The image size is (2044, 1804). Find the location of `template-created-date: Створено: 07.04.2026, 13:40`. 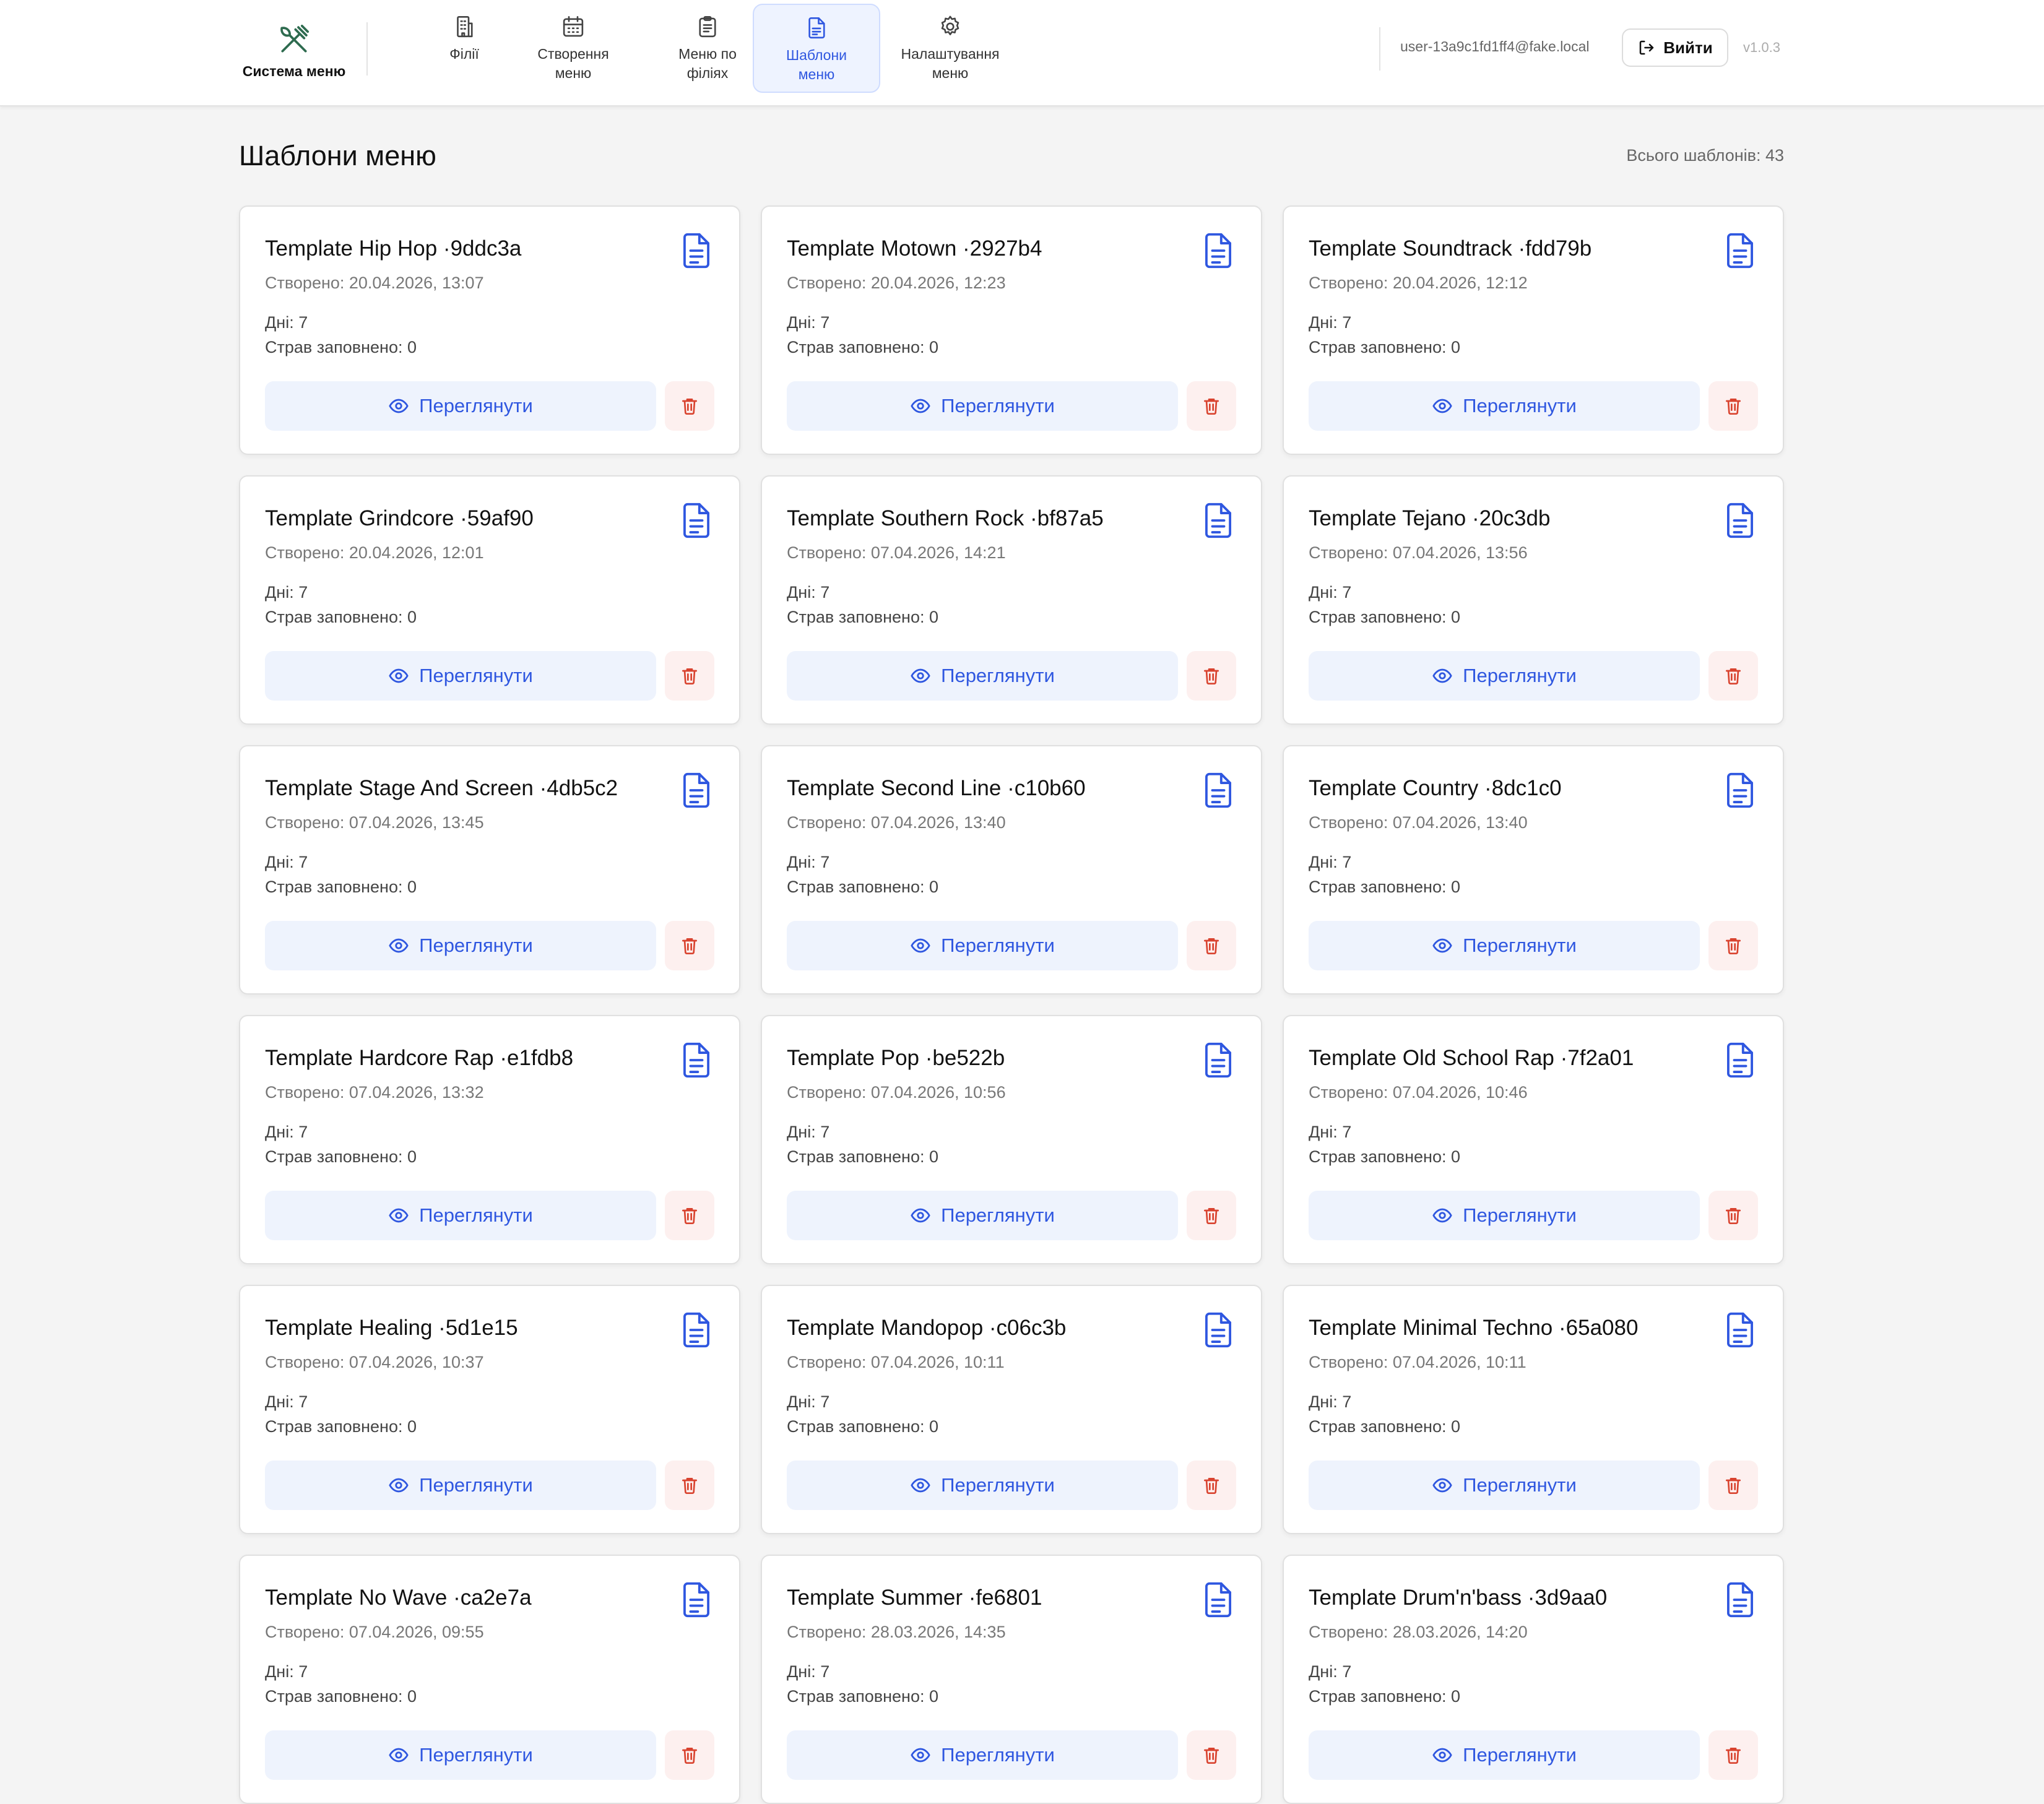

template-created-date: Створено: 07.04.2026, 13:40 is located at coordinates (1418, 822).